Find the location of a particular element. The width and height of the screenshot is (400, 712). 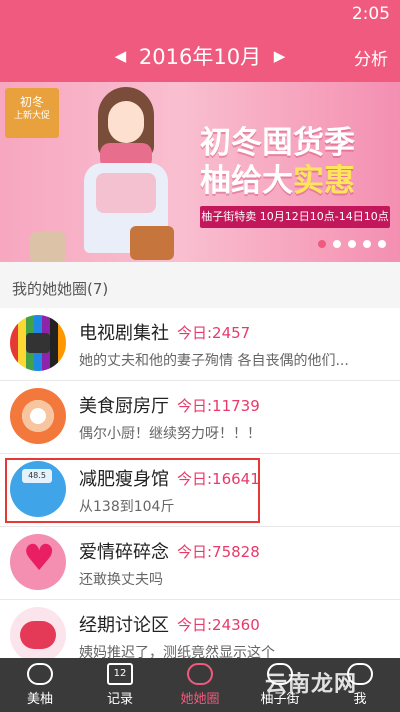

tab-meiyou: 美柚 is located at coordinates (40, 685).